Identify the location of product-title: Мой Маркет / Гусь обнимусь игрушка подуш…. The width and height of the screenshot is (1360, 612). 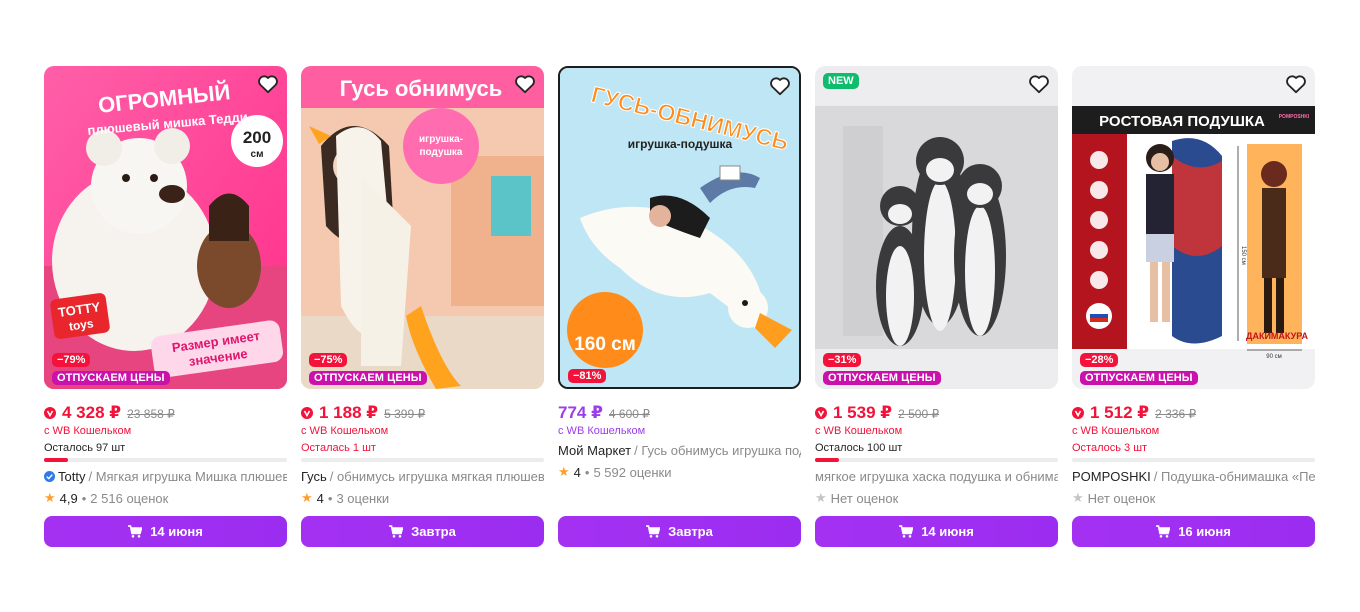
(679, 450).